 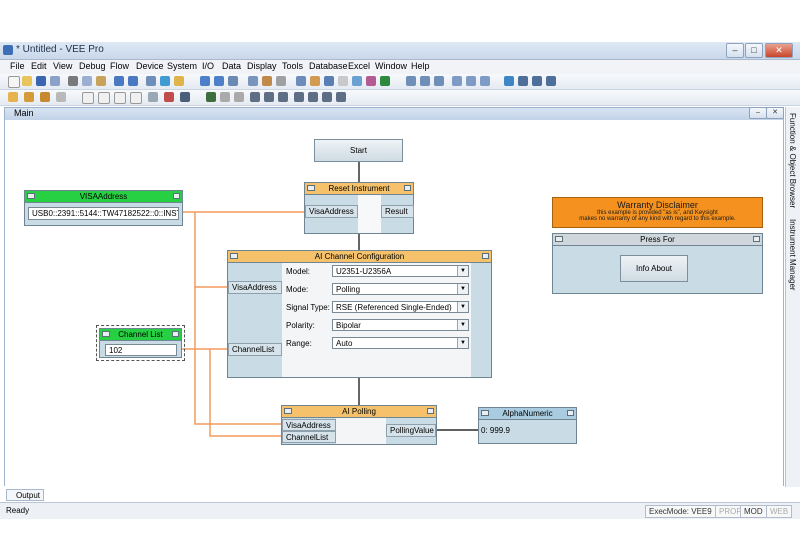 What do you see at coordinates (140, 343) in the screenshot?
I see `channel-list-object: Channel List 102` at bounding box center [140, 343].